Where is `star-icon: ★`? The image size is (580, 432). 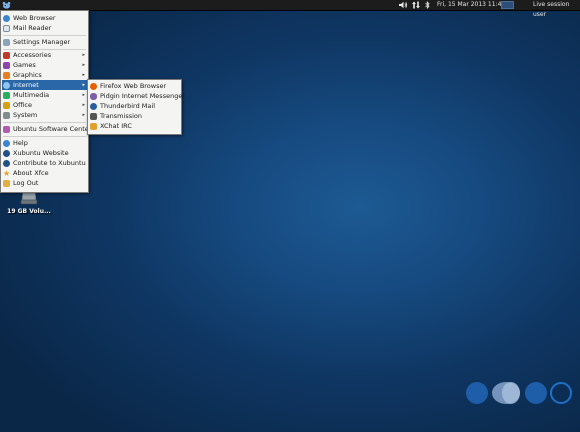 star-icon: ★ is located at coordinates (7, 173).